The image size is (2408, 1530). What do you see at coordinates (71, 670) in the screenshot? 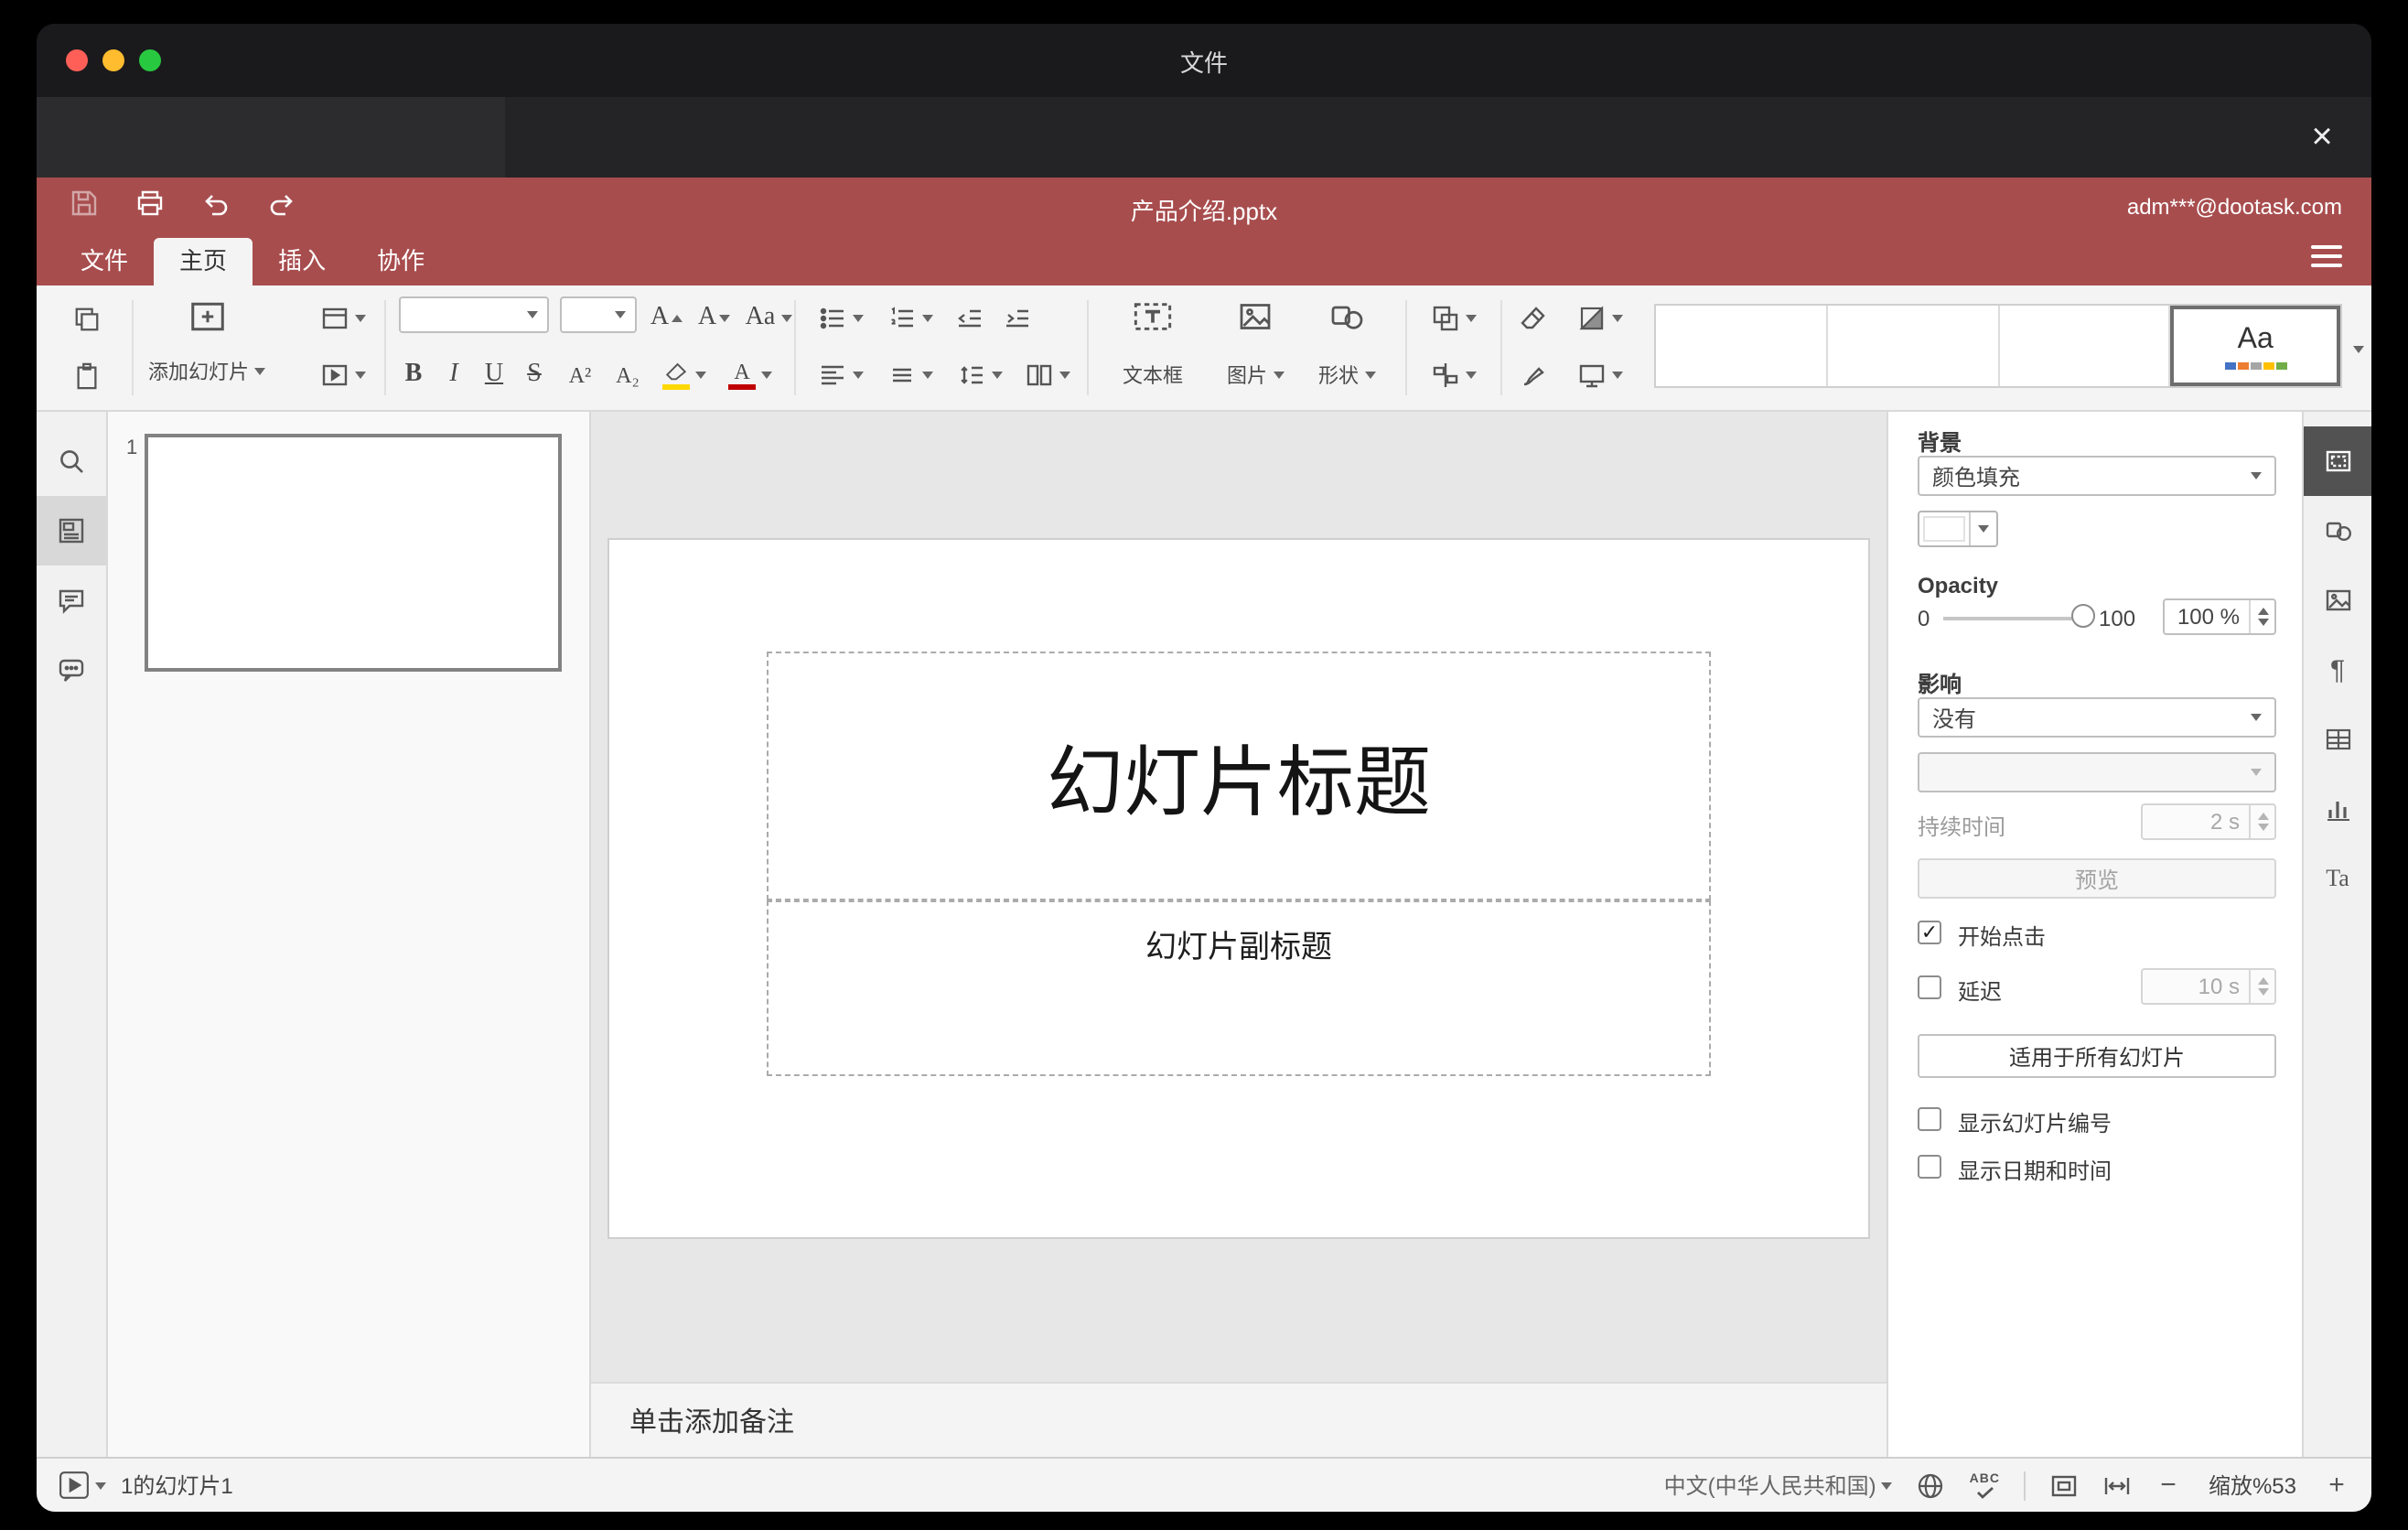
I see `chat-button` at bounding box center [71, 670].